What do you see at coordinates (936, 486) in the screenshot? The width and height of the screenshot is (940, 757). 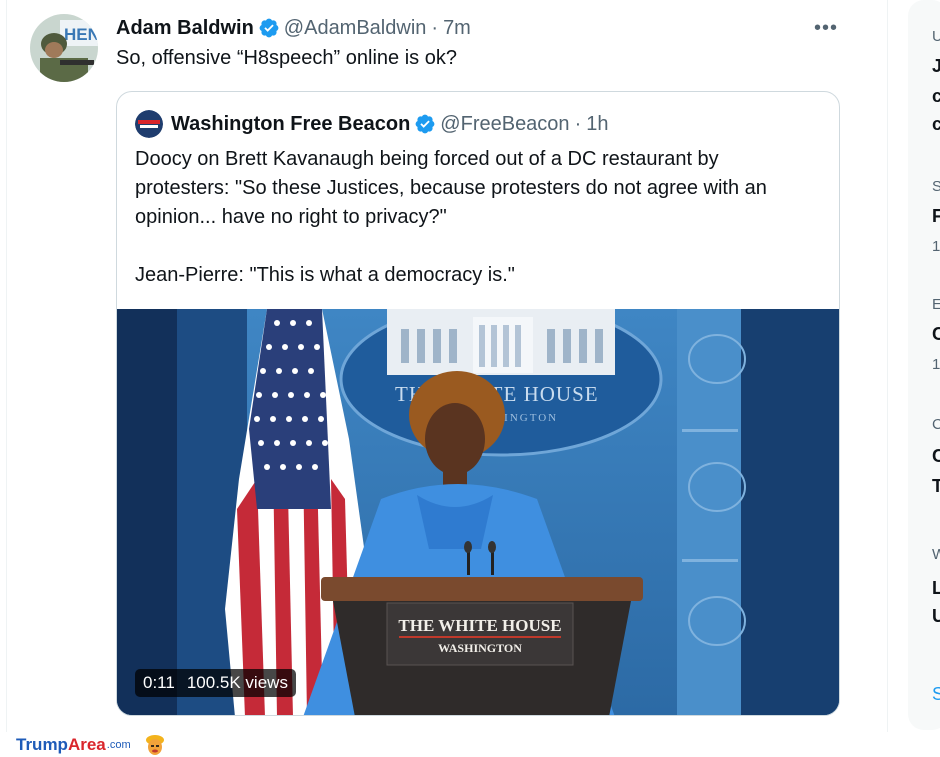 I see `trend-title: T` at bounding box center [936, 486].